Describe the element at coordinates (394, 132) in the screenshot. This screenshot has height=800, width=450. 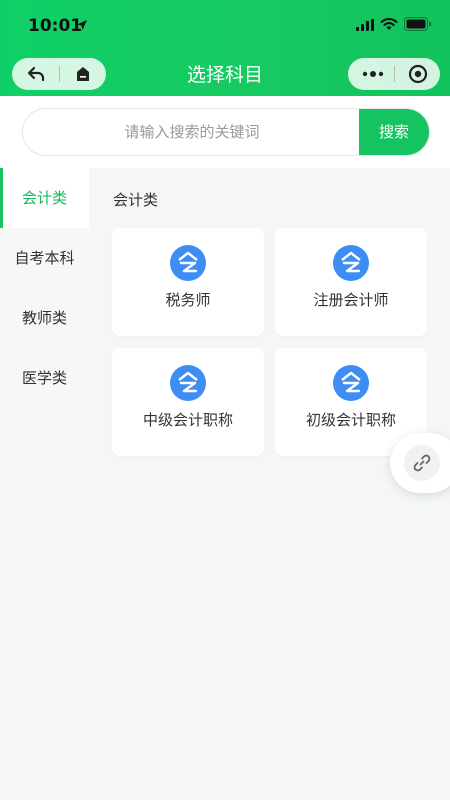
I see `search-button: 搜索` at that location.